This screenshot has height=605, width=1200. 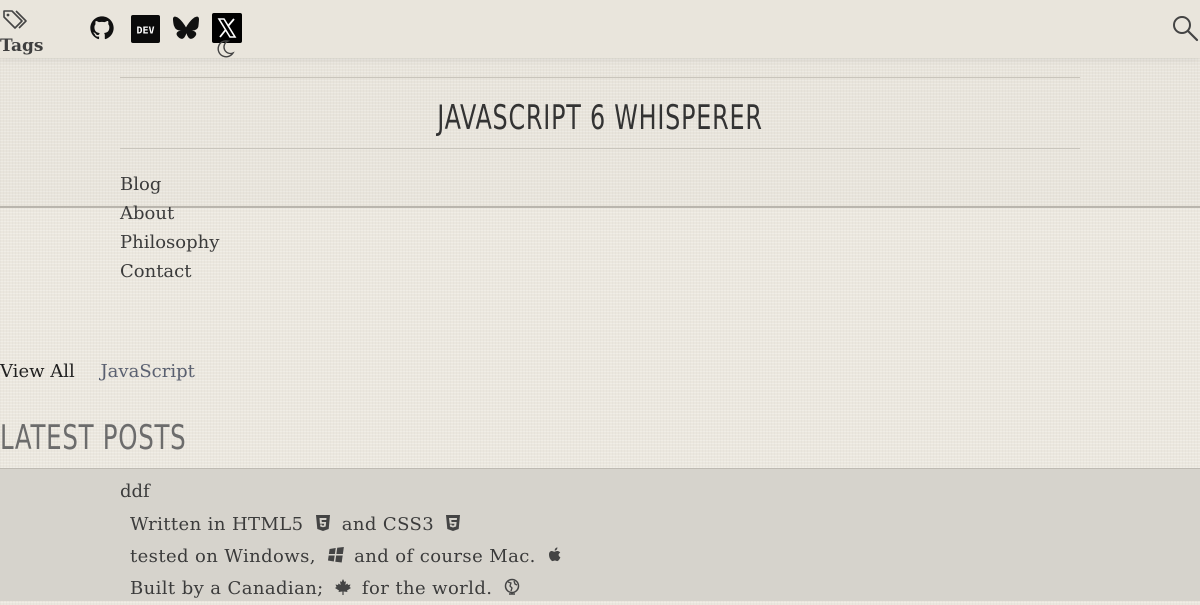 What do you see at coordinates (97, 371) in the screenshot?
I see `tag-filters: View All JavaScript` at bounding box center [97, 371].